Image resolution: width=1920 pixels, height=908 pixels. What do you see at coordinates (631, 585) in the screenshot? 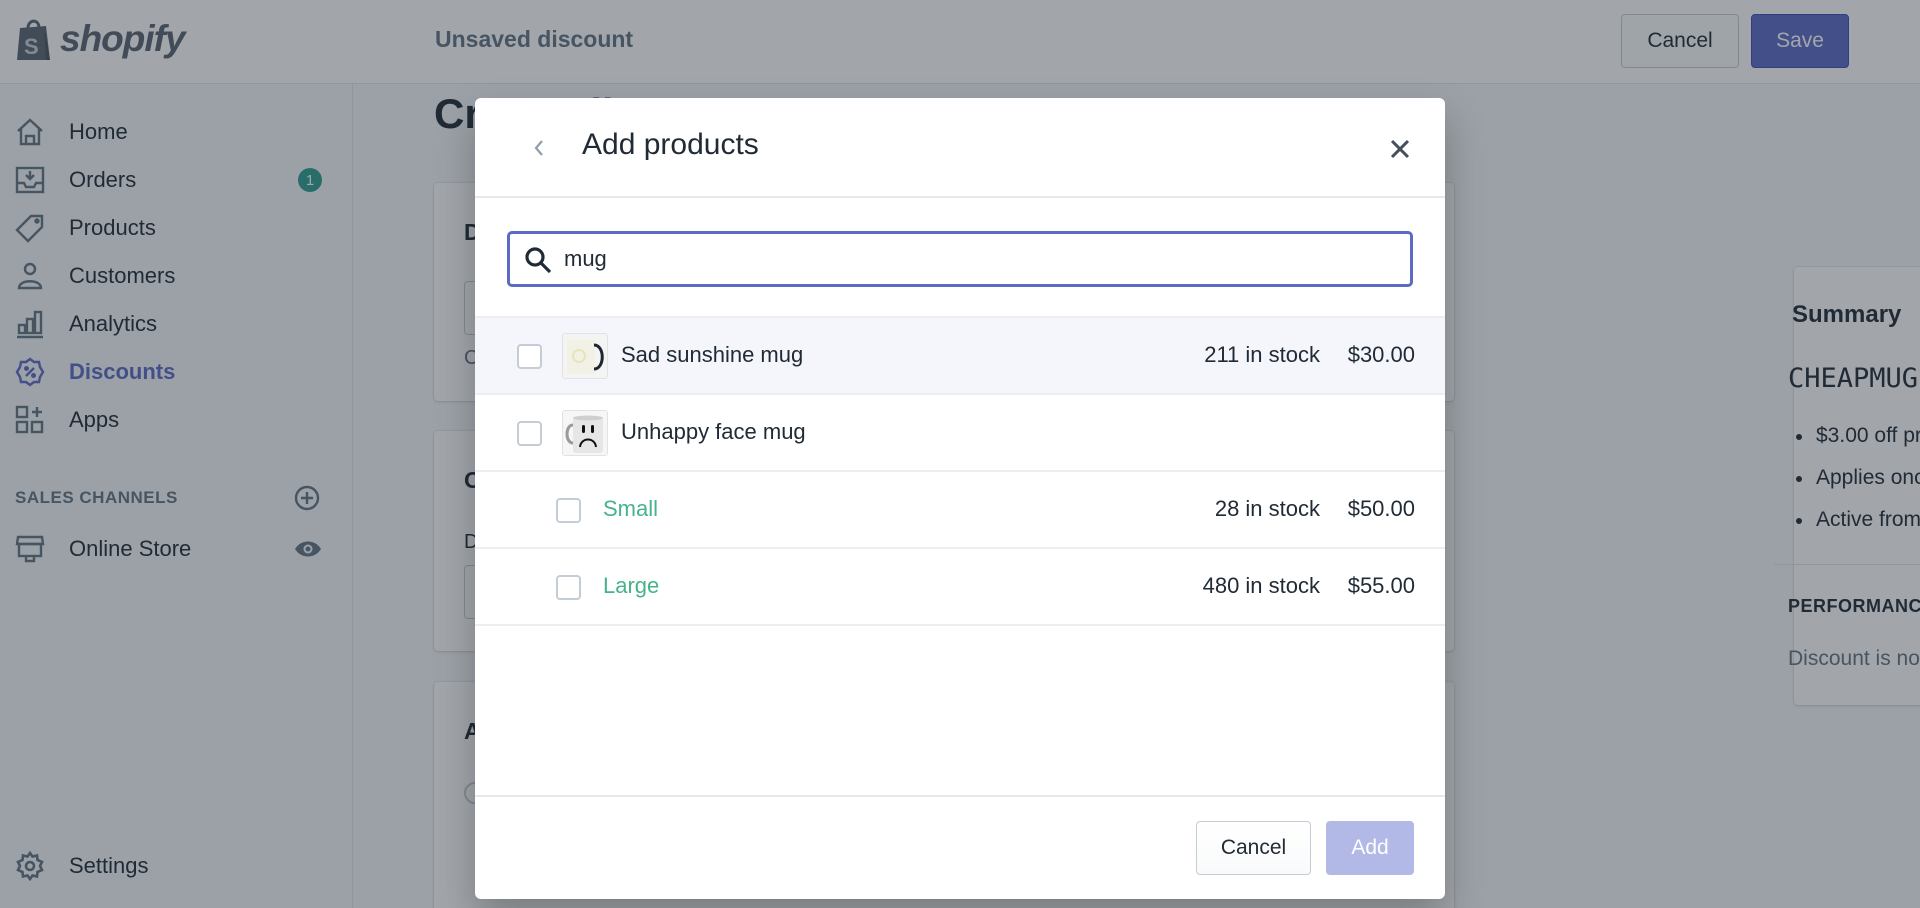
I see `variant-name: Large` at bounding box center [631, 585].